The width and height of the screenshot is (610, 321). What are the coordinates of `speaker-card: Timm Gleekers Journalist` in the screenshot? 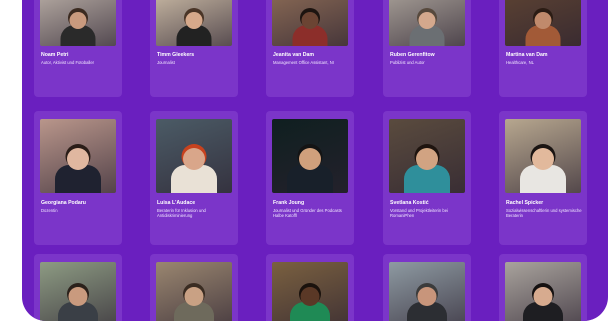 It's located at (194, 48).